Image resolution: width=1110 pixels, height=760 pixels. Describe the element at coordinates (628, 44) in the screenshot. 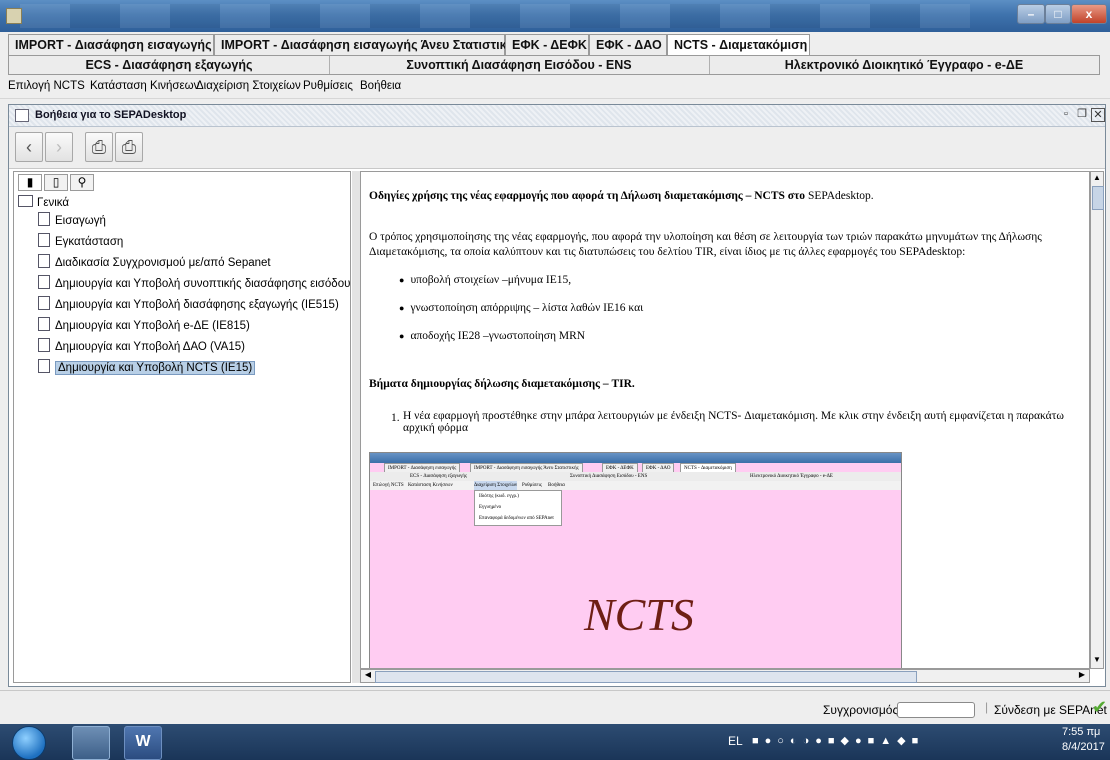

I see `tab-efk-dao: ΕΦΚ - ΔΑΟ` at that location.